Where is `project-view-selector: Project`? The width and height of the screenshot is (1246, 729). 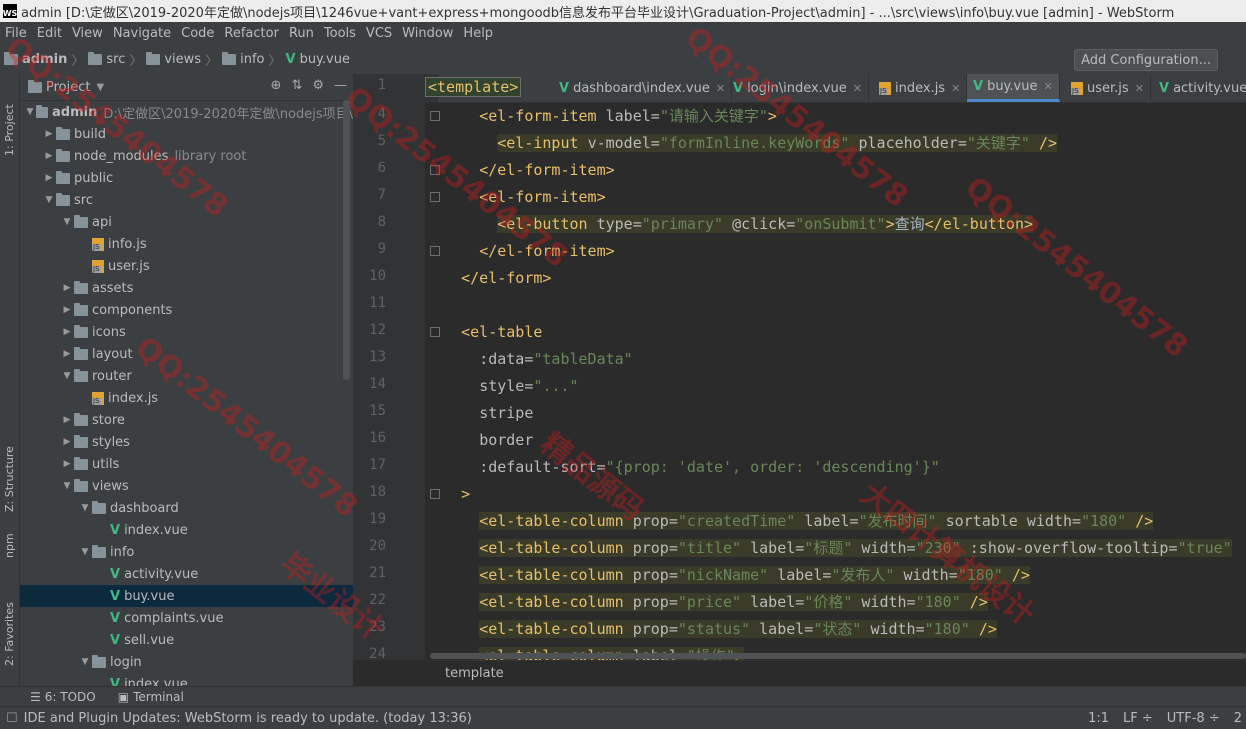 project-view-selector: Project is located at coordinates (68, 87).